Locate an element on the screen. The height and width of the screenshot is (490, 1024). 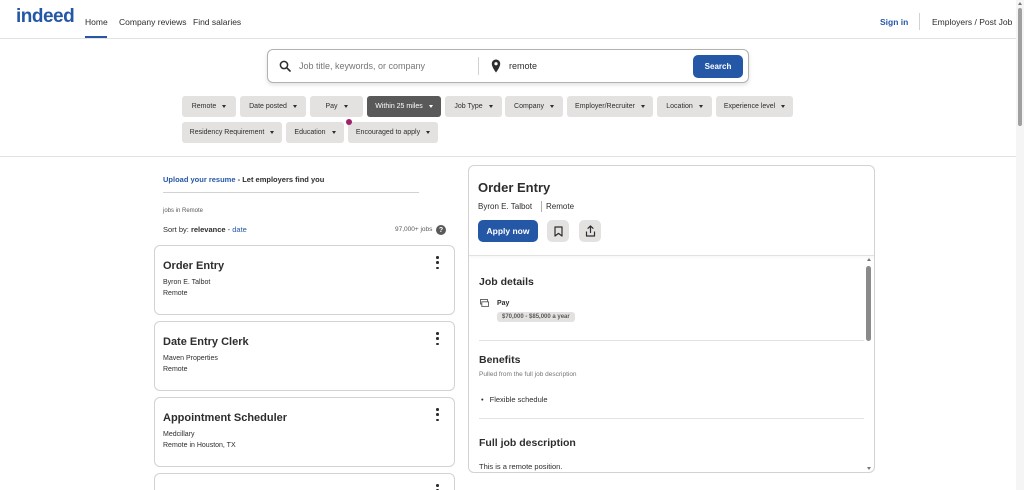
filter-education: Education is located at coordinates (315, 132).